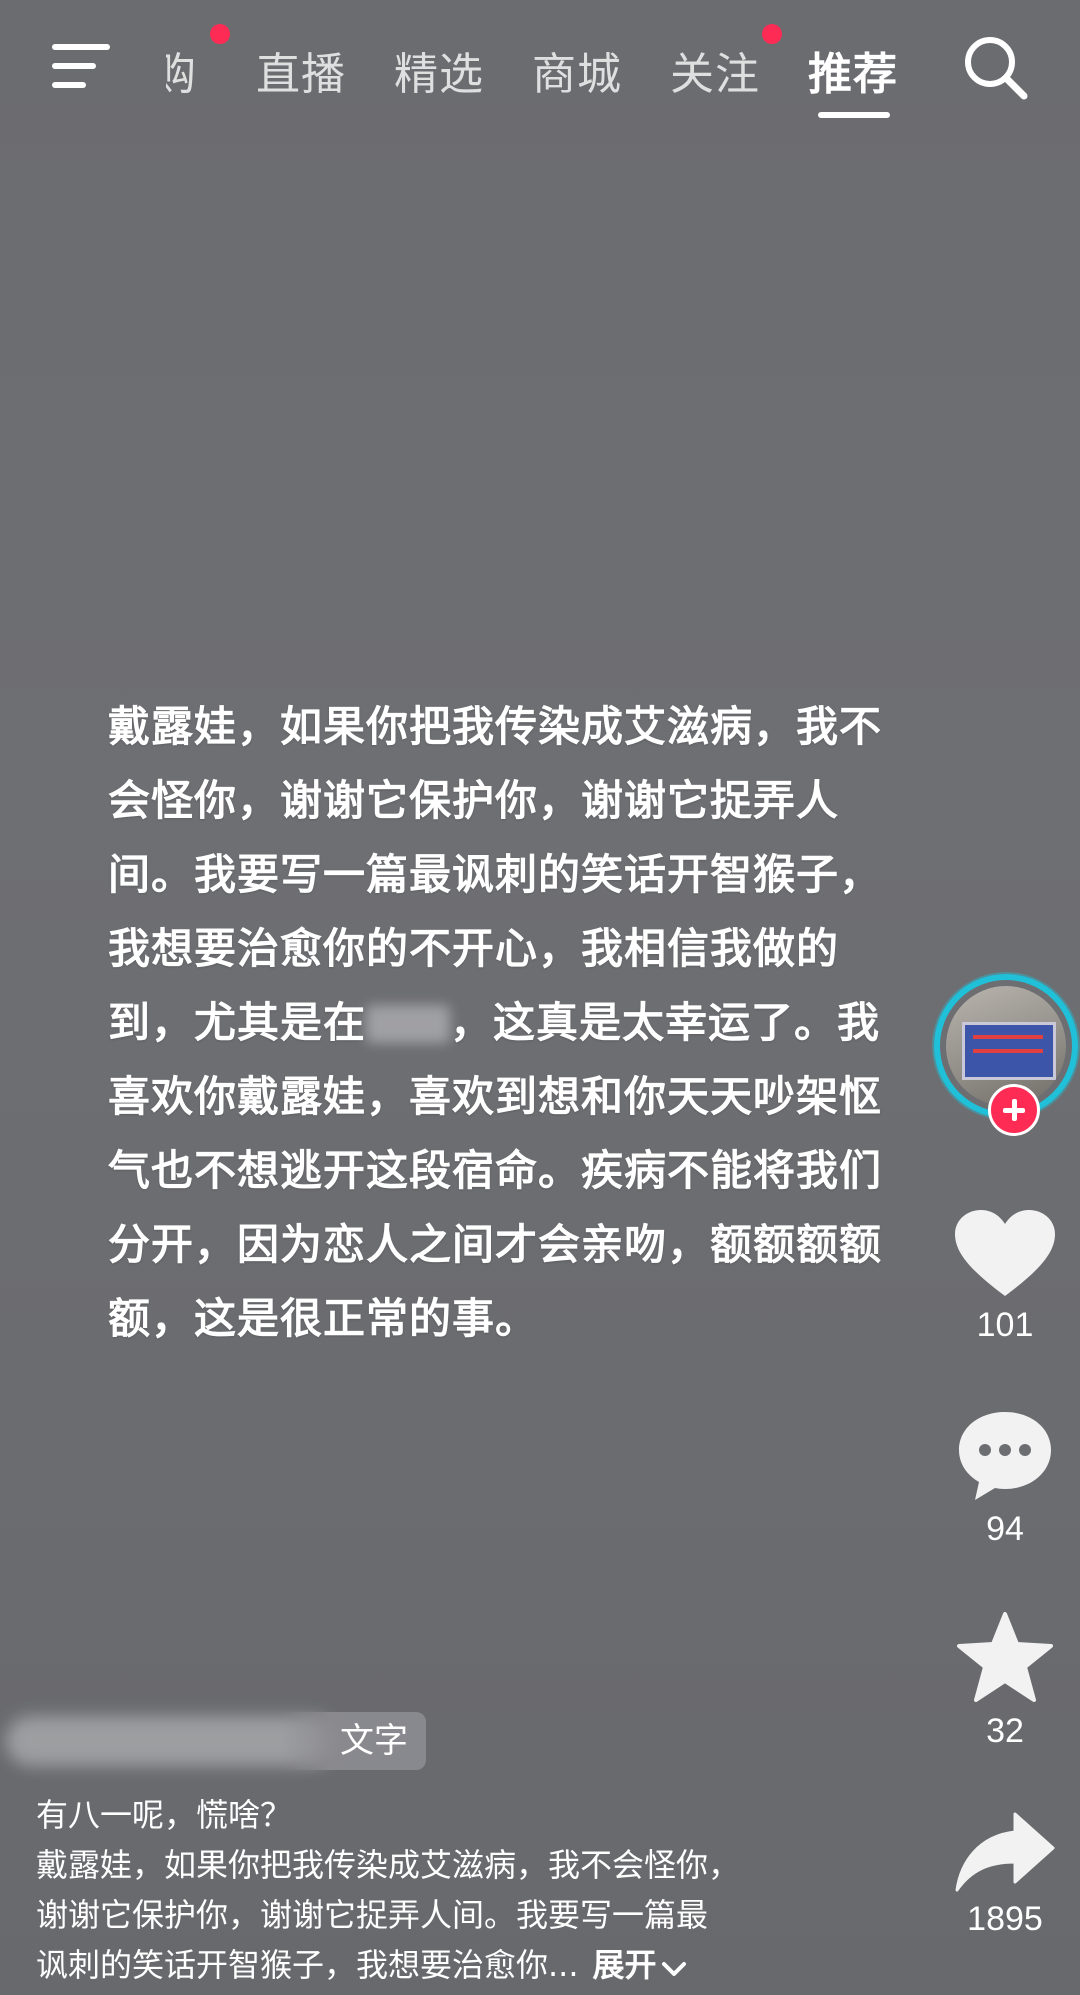 This screenshot has width=1080, height=1995. What do you see at coordinates (220, 34) in the screenshot?
I see `tab-shopping-dot` at bounding box center [220, 34].